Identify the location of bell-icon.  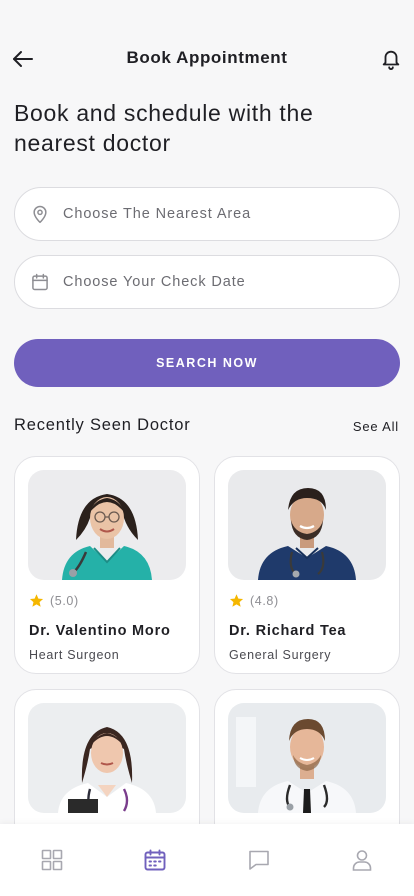
(391, 60).